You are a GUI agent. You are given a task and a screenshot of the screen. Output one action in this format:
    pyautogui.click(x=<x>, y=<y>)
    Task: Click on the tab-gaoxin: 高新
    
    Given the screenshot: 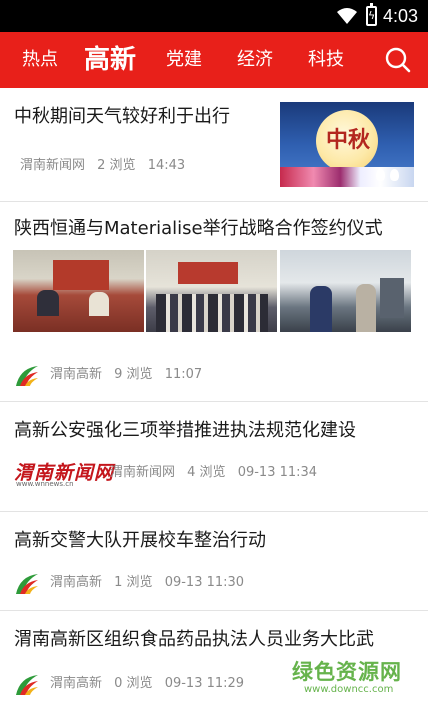 What is the action you would take?
    pyautogui.click(x=110, y=60)
    